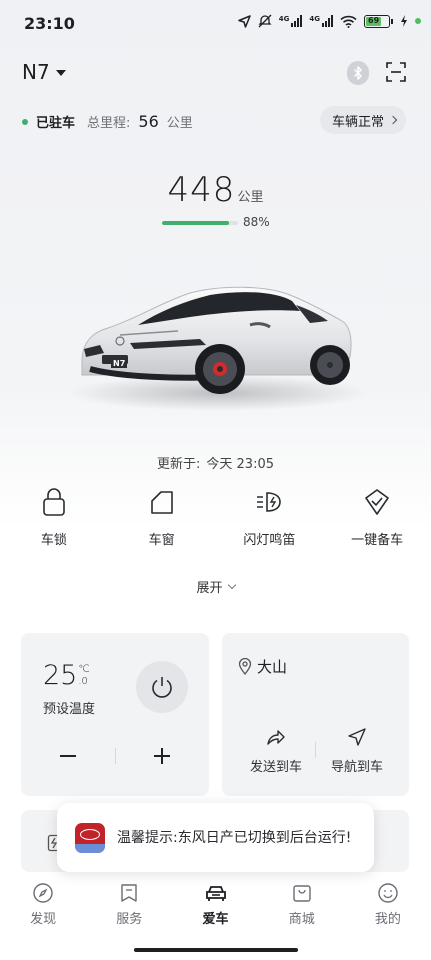  Describe the element at coordinates (53, 540) in the screenshot. I see `lock-label: 车锁` at that location.